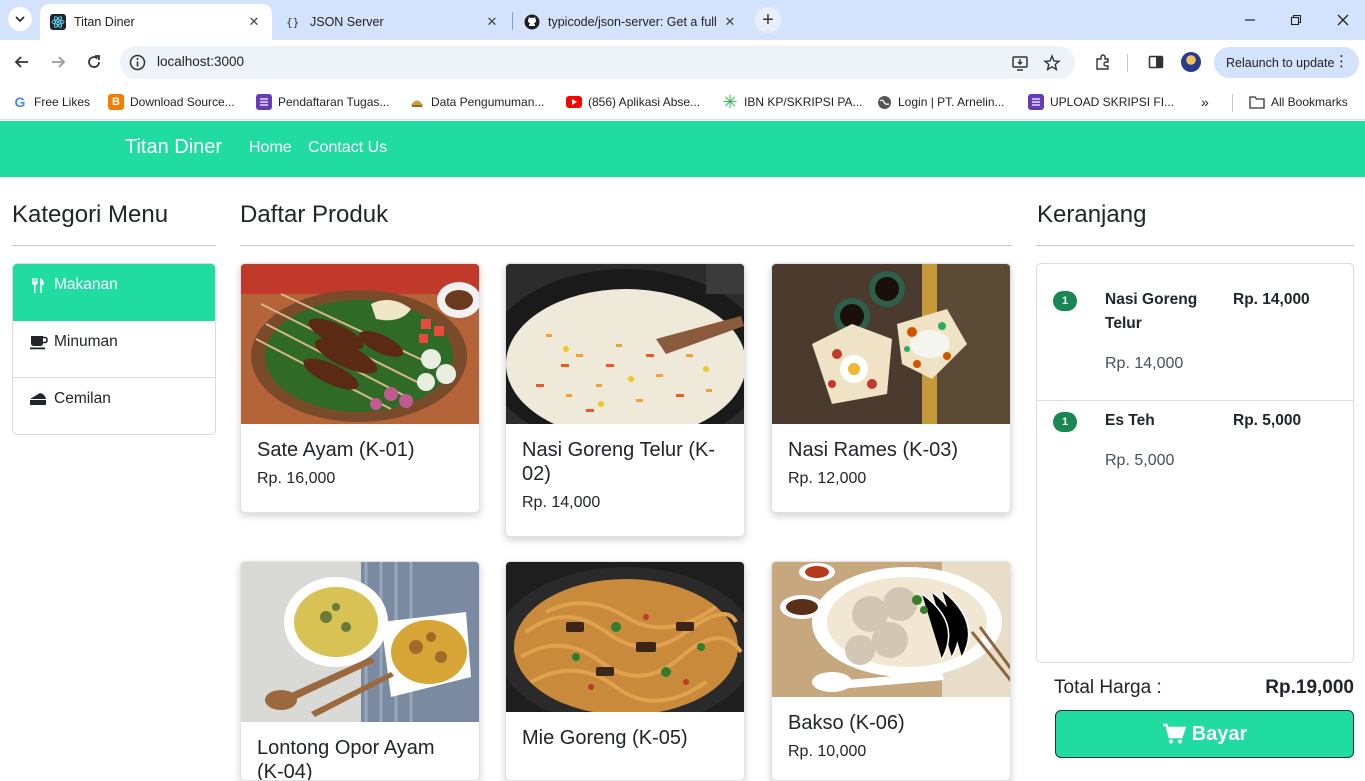 This screenshot has width=1365, height=781. I want to click on bookmark-free-likes: G Free Likes, so click(51, 102).